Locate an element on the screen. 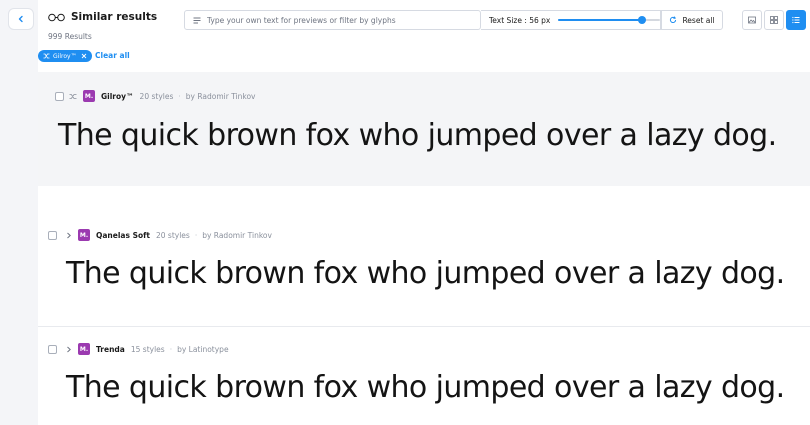 This screenshot has height=425, width=810. slider-fill is located at coordinates (600, 20).